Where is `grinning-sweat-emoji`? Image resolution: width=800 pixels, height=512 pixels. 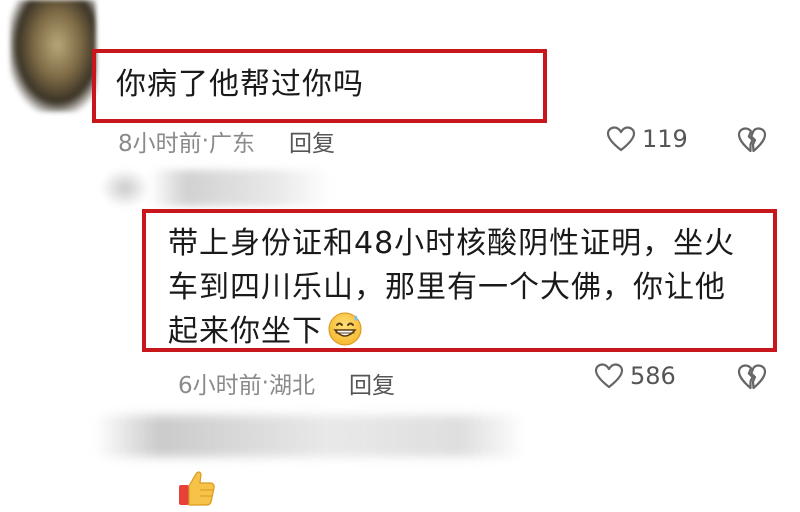 grinning-sweat-emoji is located at coordinates (345, 329).